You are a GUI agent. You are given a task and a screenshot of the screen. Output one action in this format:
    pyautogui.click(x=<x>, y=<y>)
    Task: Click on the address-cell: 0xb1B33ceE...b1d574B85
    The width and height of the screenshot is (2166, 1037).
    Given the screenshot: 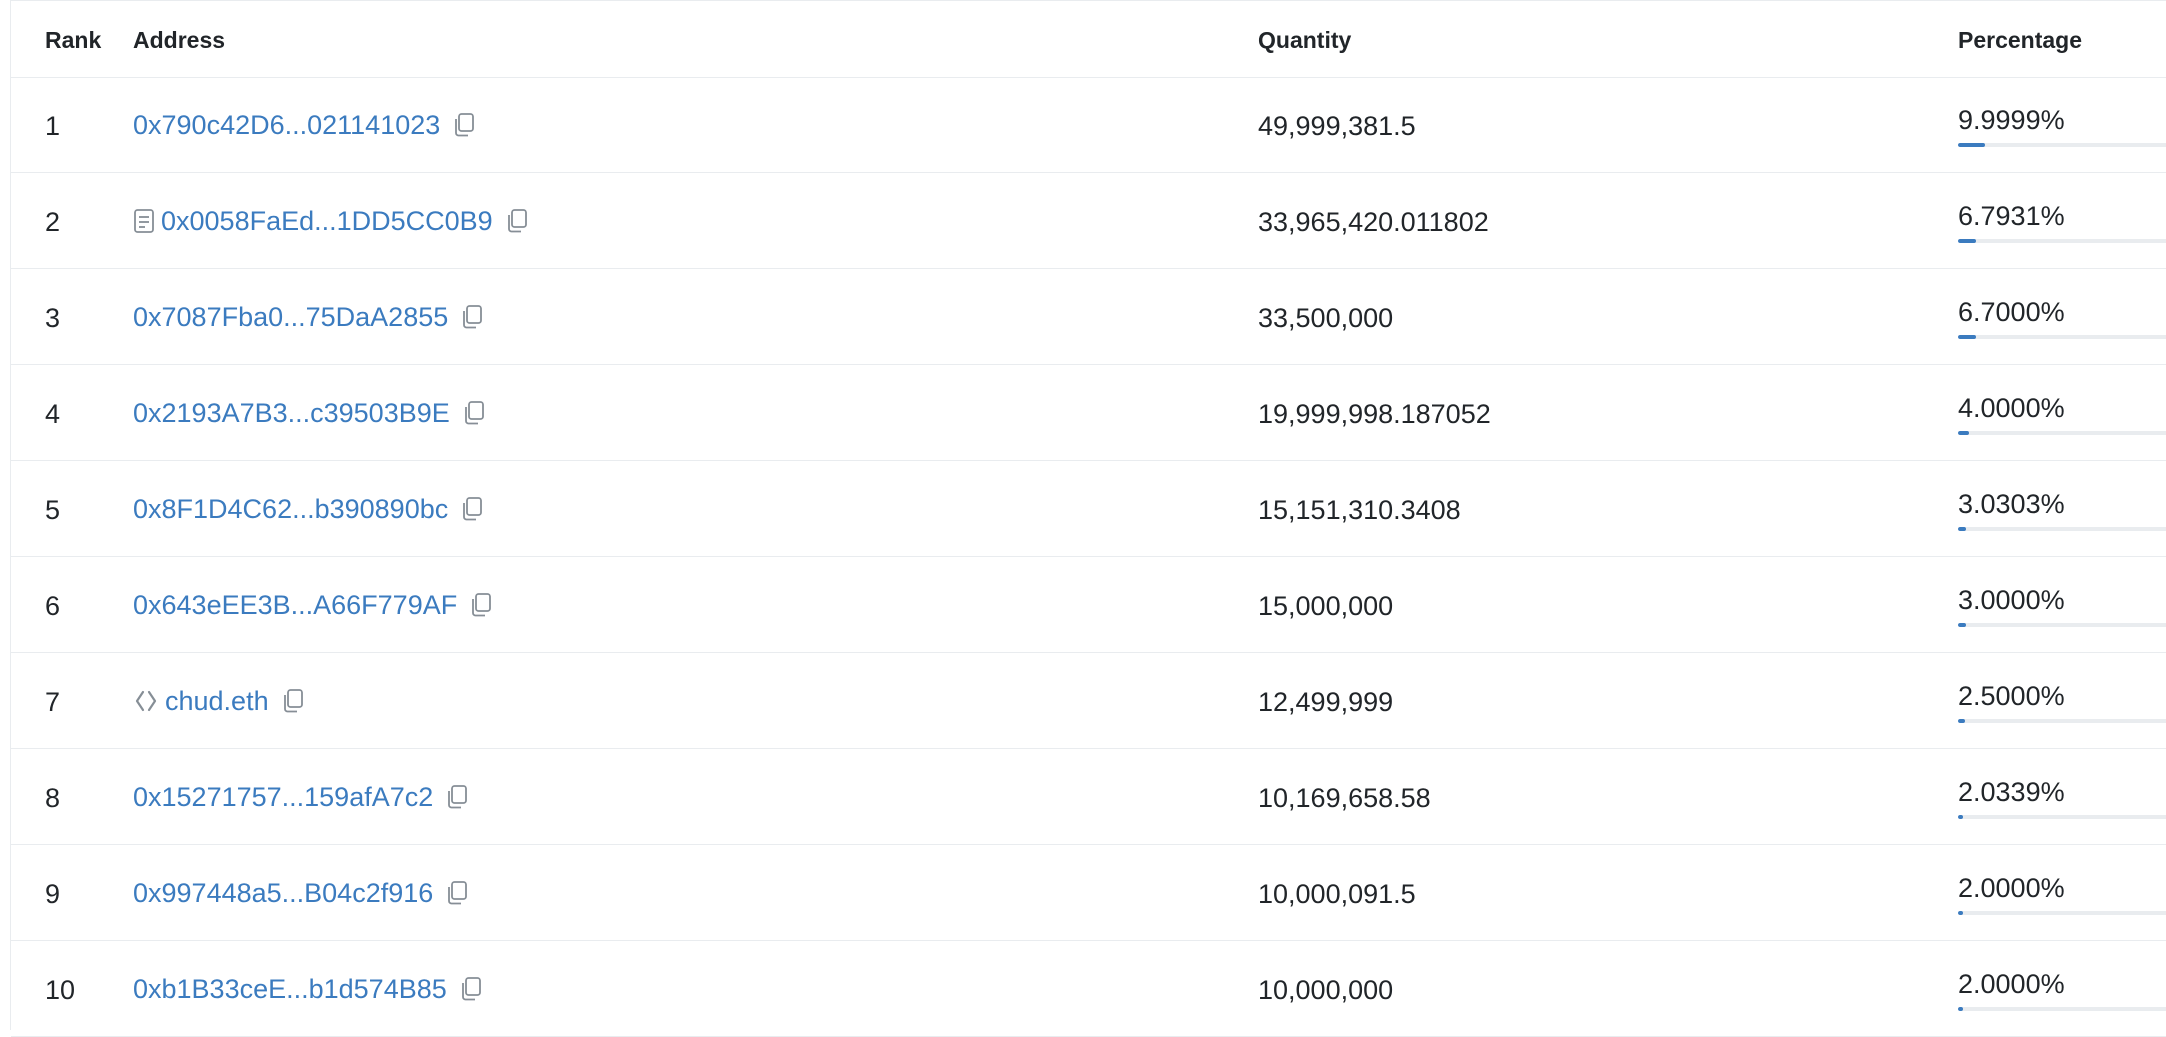 What is the action you would take?
    pyautogui.click(x=308, y=989)
    